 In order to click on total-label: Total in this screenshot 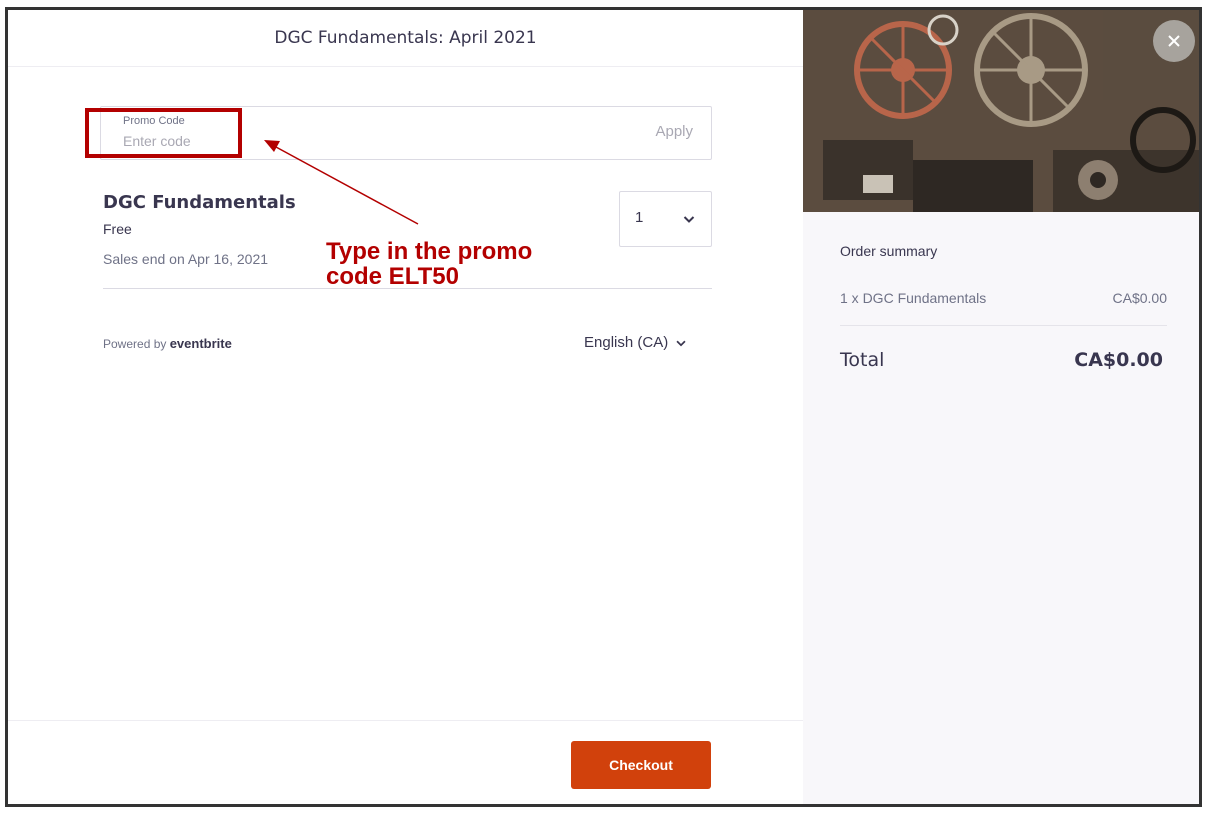, I will do `click(862, 360)`.